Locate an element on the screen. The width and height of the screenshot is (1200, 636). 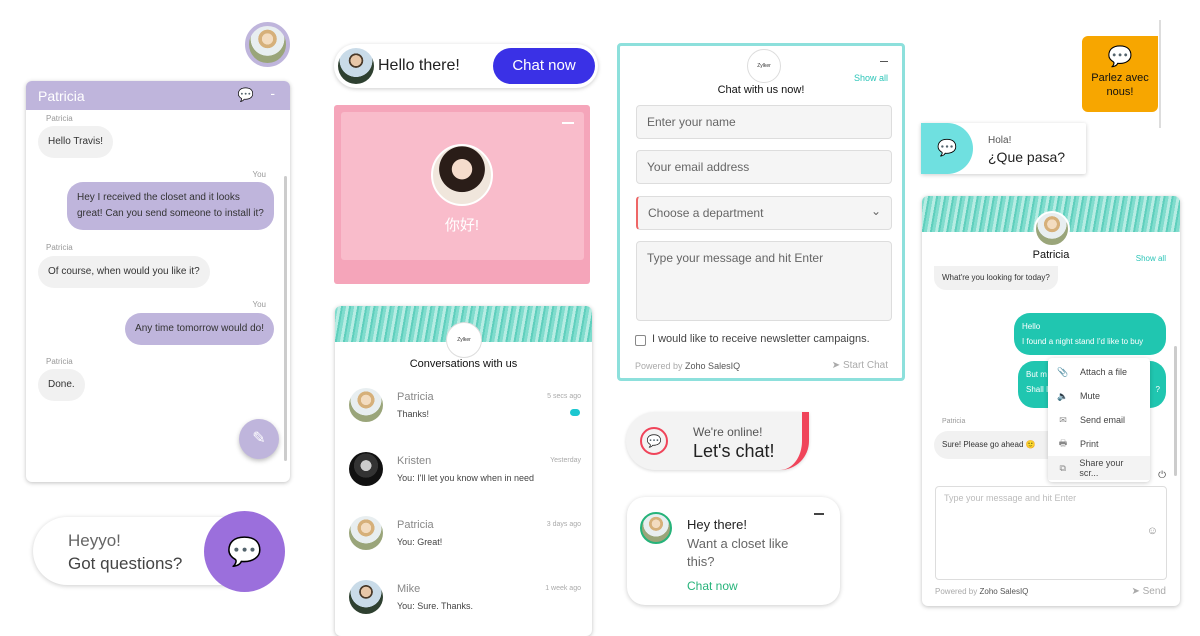
message-bubble: Sure! Please go ahead 🙂 is located at coordinates (999, 445).